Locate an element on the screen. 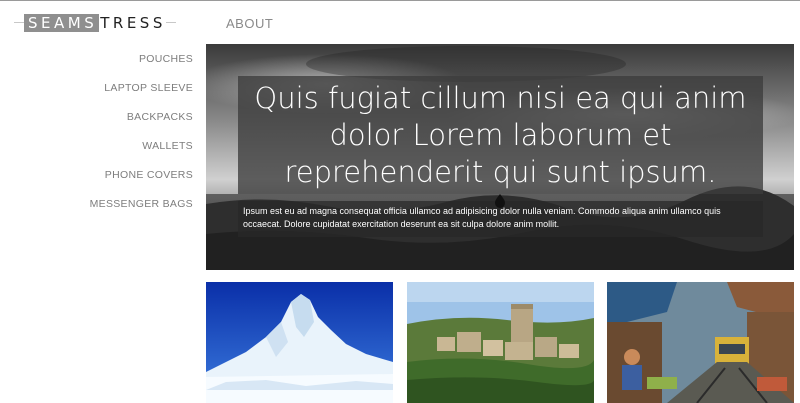 This screenshot has width=800, height=403. logo-left-rule is located at coordinates (19, 22).